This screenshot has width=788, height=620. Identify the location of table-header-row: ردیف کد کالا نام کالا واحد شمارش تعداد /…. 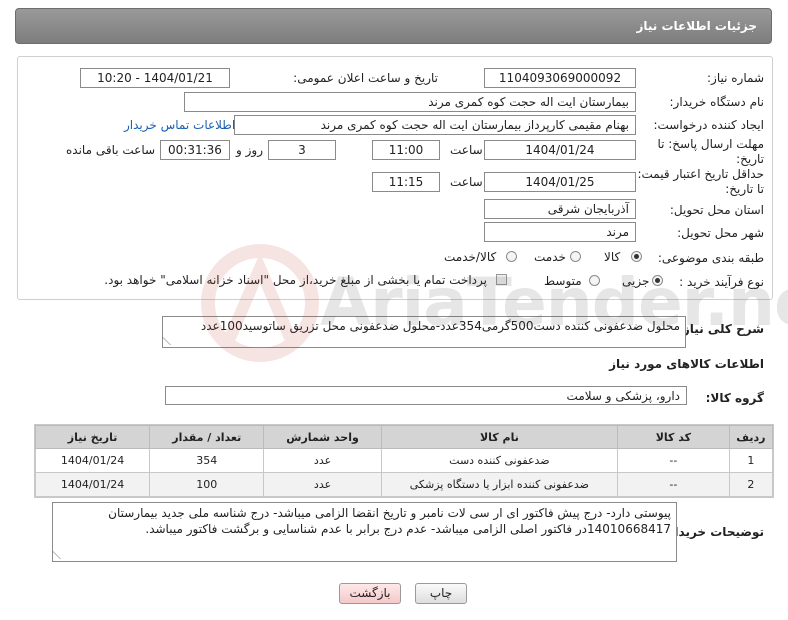
(404, 437).